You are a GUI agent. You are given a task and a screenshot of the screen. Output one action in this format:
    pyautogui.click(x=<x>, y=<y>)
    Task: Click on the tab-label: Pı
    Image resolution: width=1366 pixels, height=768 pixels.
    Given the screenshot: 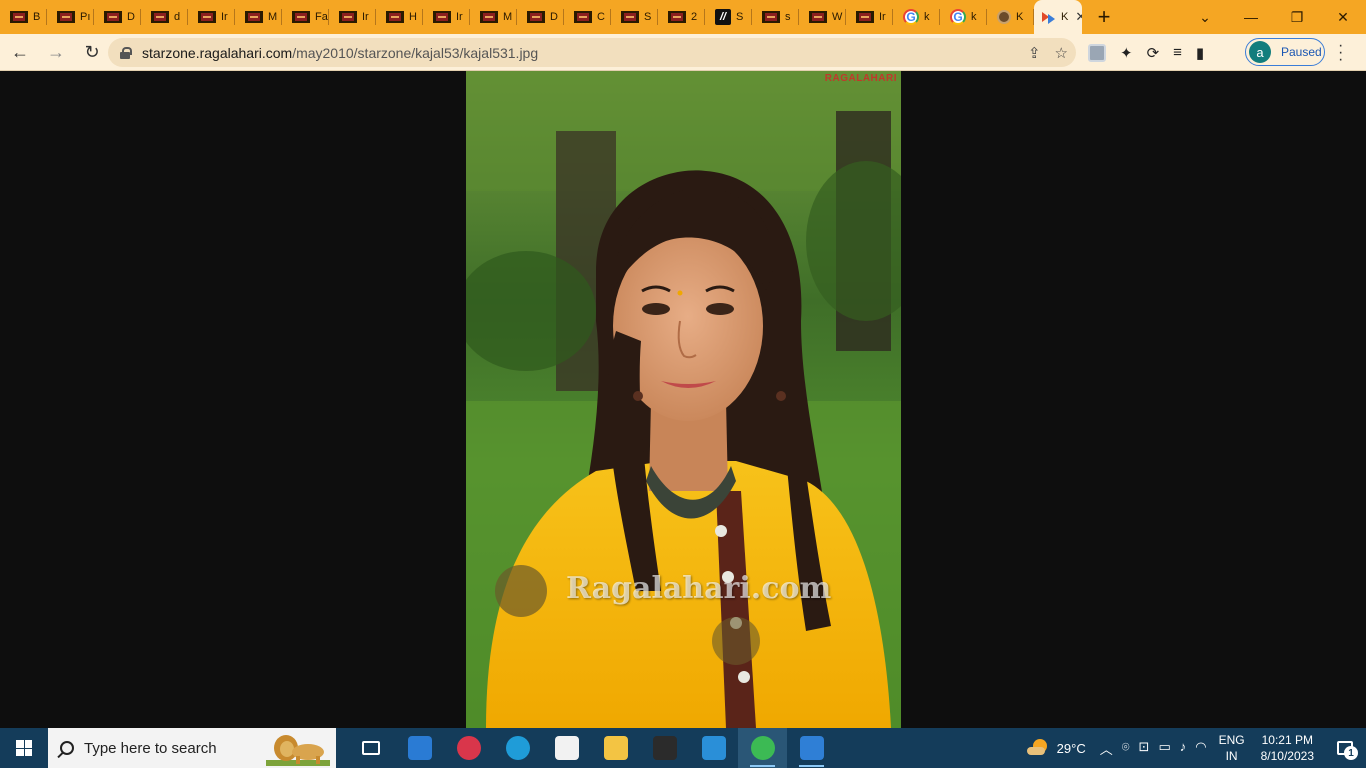 What is the action you would take?
    pyautogui.click(x=85, y=17)
    